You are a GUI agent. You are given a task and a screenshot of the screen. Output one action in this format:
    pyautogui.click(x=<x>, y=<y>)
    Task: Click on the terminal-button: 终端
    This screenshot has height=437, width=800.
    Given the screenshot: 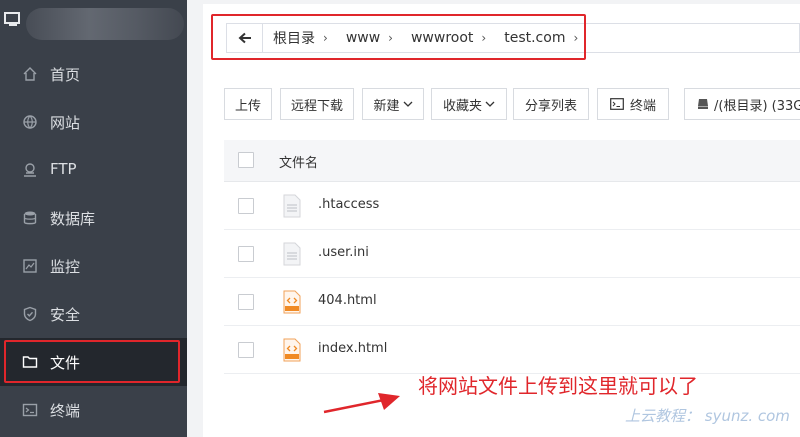 What is the action you would take?
    pyautogui.click(x=633, y=104)
    